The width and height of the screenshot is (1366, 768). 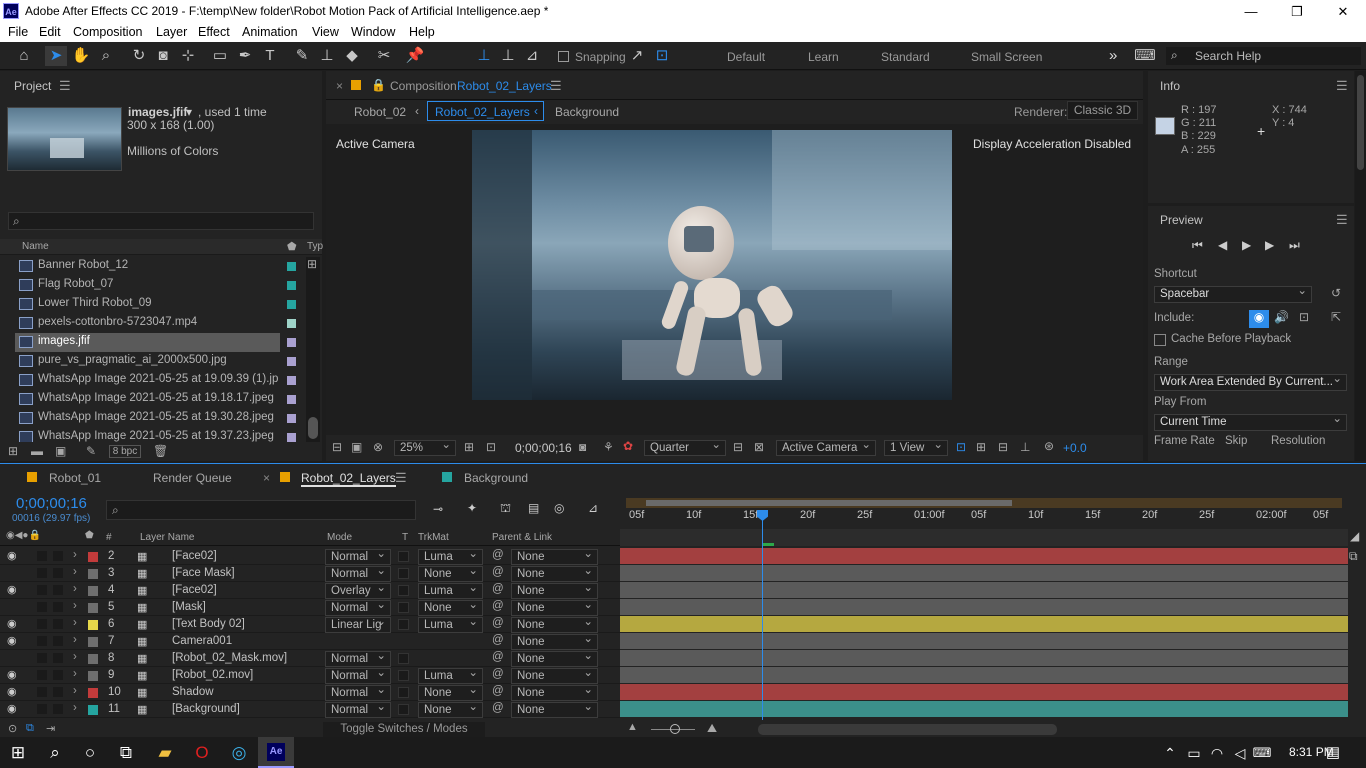 What do you see at coordinates (147, 361) in the screenshot?
I see `project-item: pure_vs_pragmatic_ai_2000x500.jpg` at bounding box center [147, 361].